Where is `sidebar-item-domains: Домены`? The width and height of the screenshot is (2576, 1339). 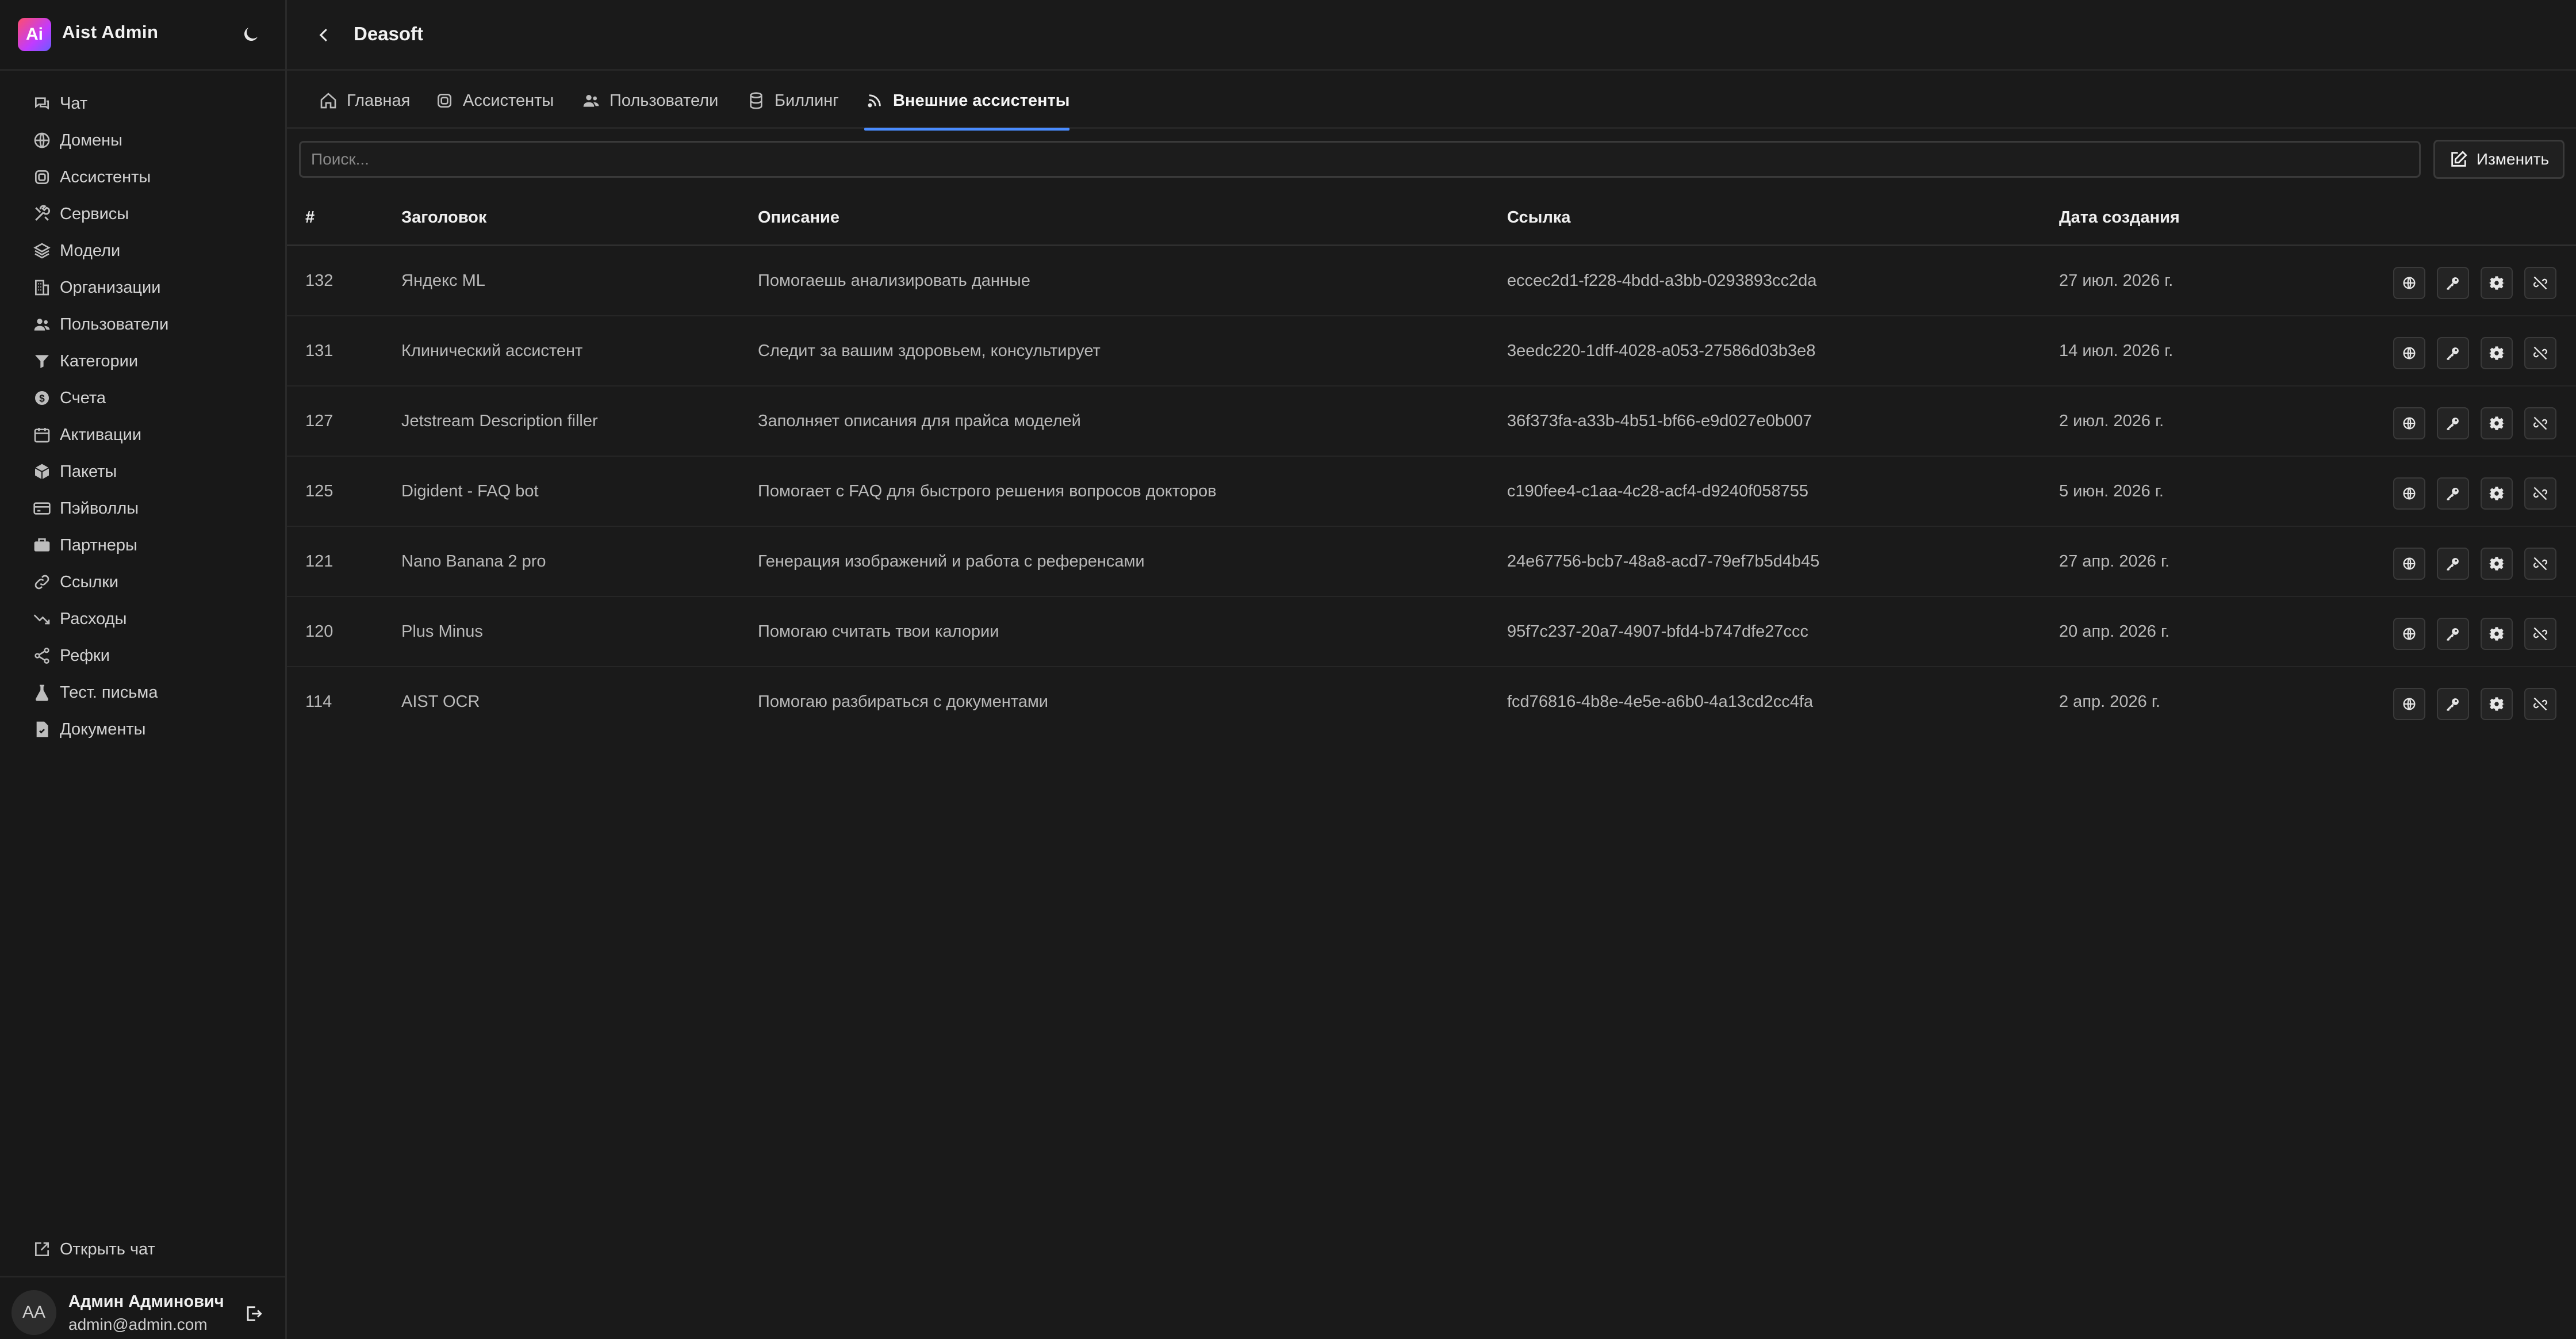
sidebar-item-domains: Домены is located at coordinates (142, 140).